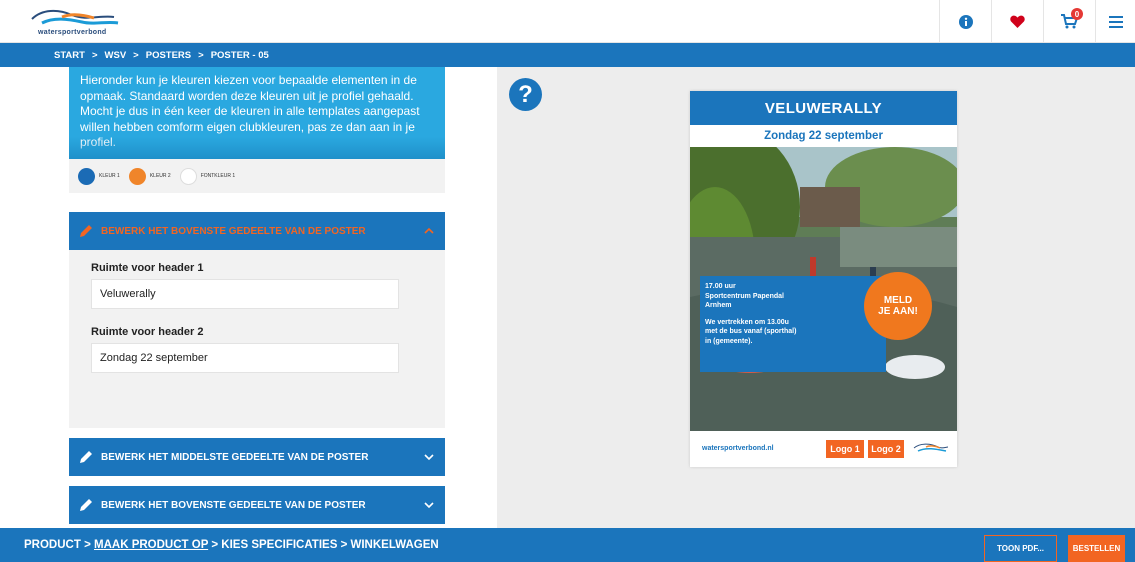 The image size is (1135, 562). Describe the element at coordinates (567, 55) in the screenshot. I see `breadcrumb: START > WSV > POSTERS > POSTER - 05` at that location.